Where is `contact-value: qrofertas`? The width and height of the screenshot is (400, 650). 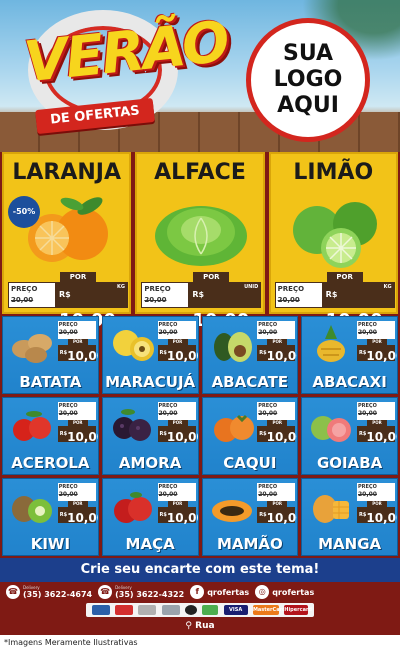 contact-value: qrofertas is located at coordinates (228, 592).